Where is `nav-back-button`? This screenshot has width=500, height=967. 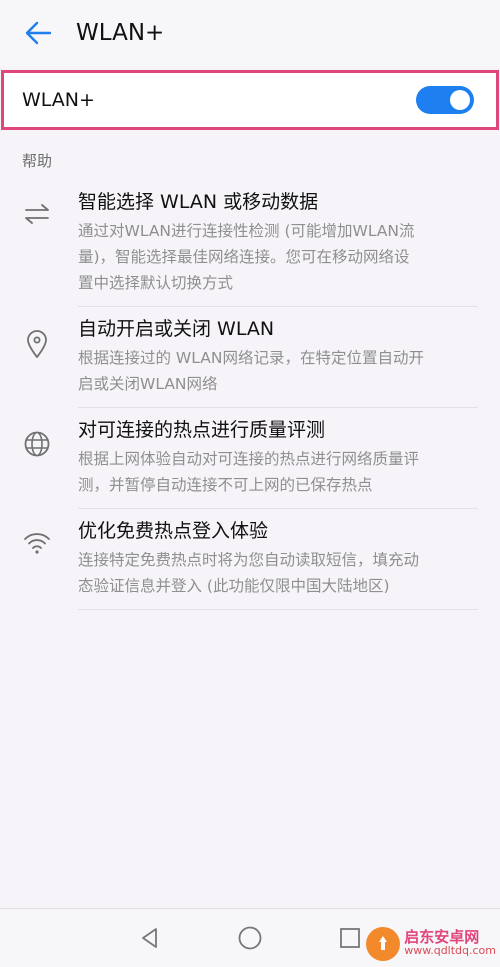 nav-back-button is located at coordinates (150, 938).